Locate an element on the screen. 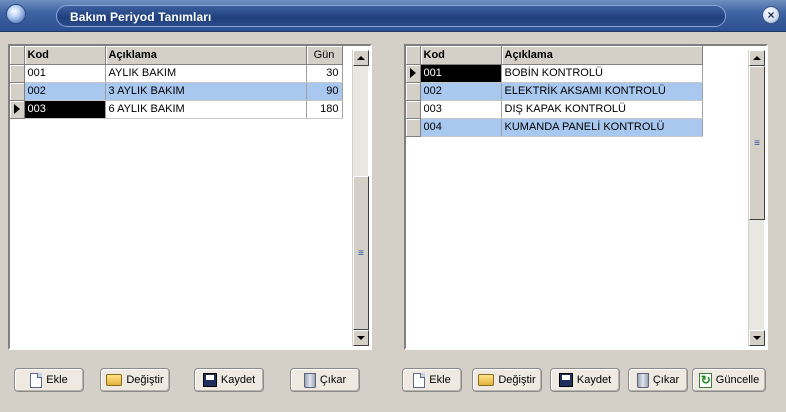  left-add-button: Ekle is located at coordinates (49, 380).